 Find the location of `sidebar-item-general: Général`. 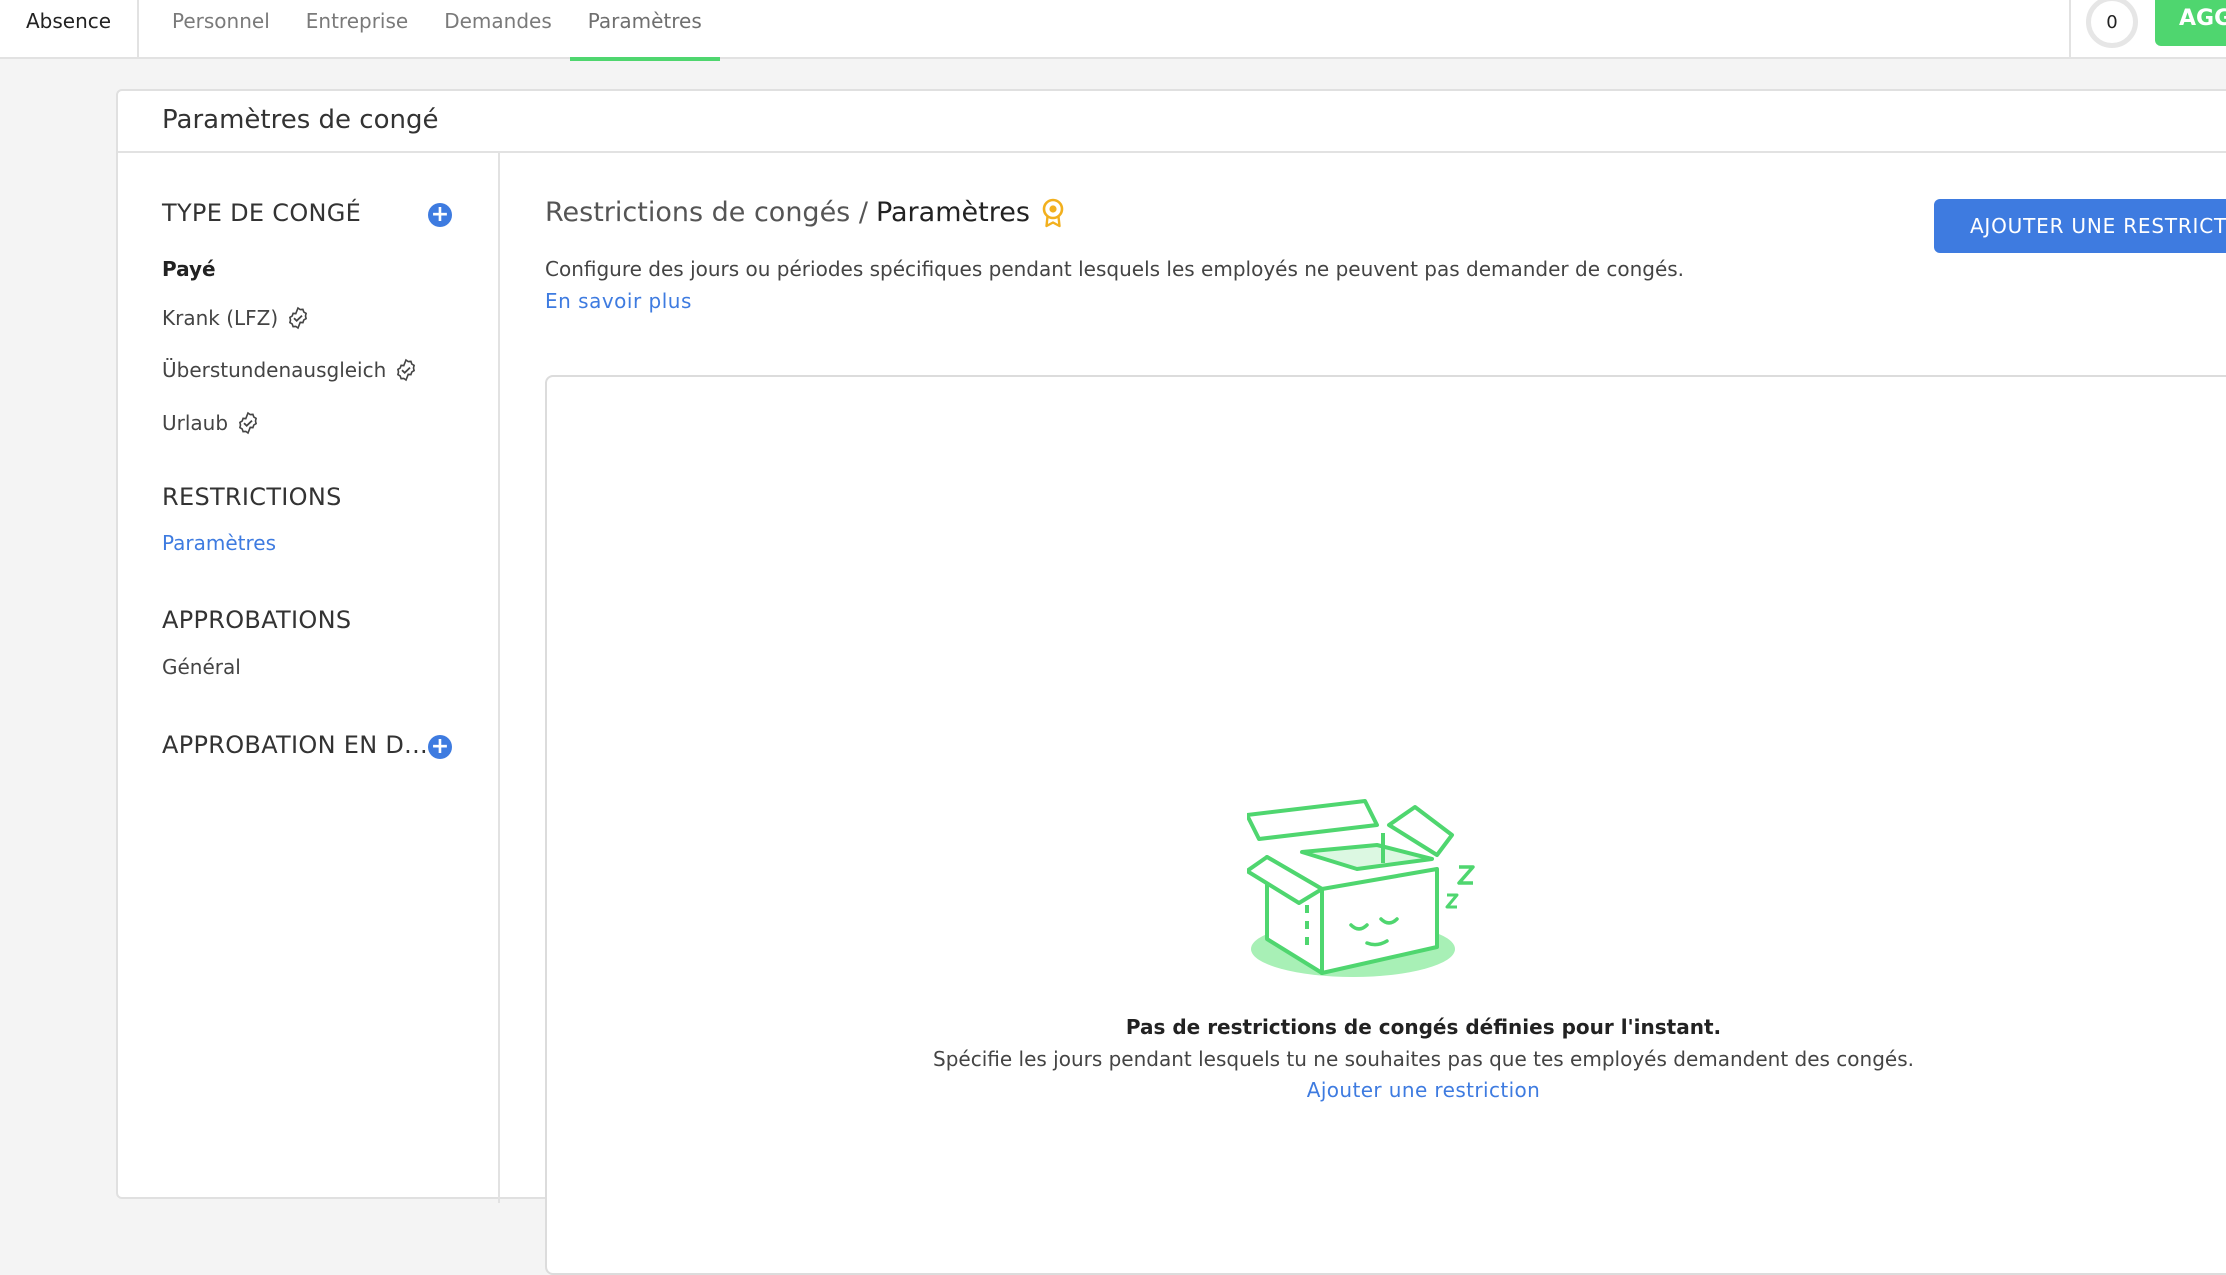

sidebar-item-general: Général is located at coordinates (201, 667).